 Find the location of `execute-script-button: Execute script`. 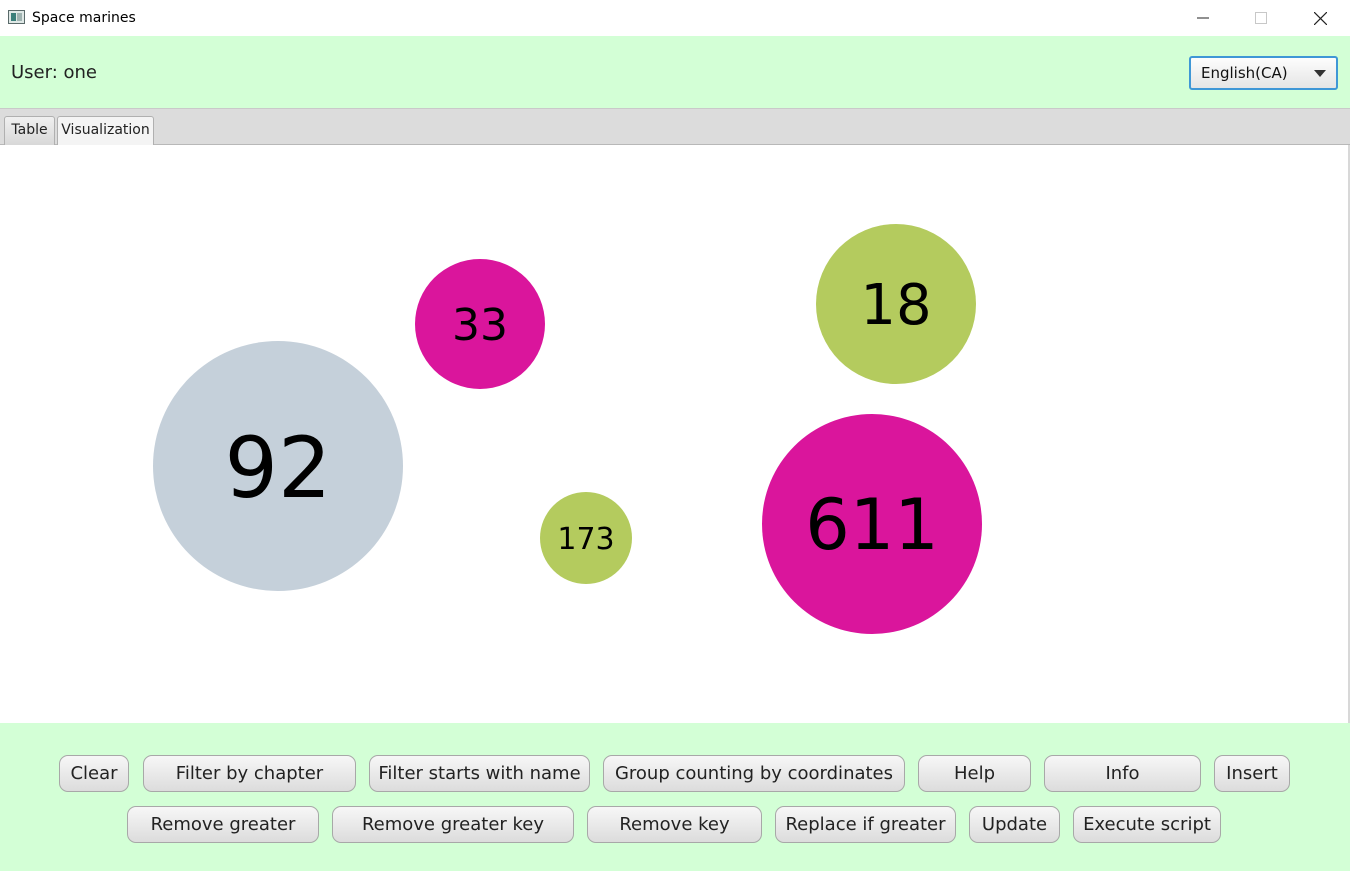

execute-script-button: Execute script is located at coordinates (1147, 824).